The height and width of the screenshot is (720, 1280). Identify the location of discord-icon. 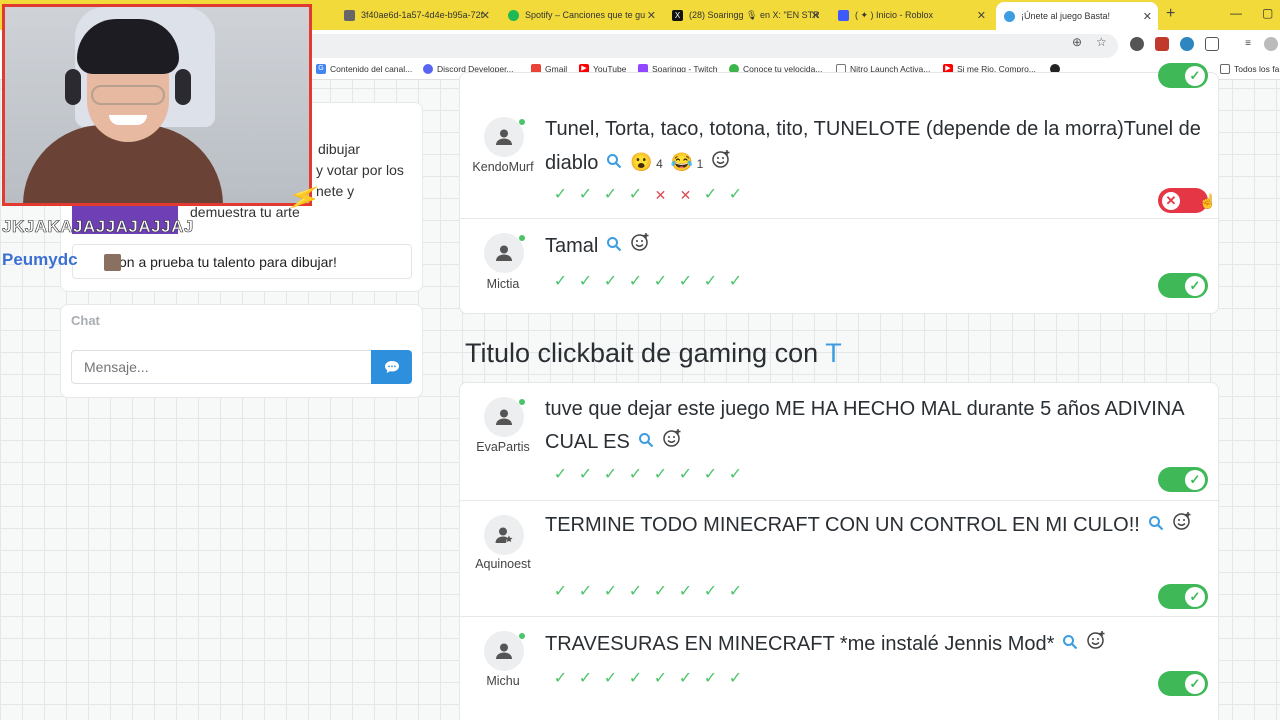
(428, 69).